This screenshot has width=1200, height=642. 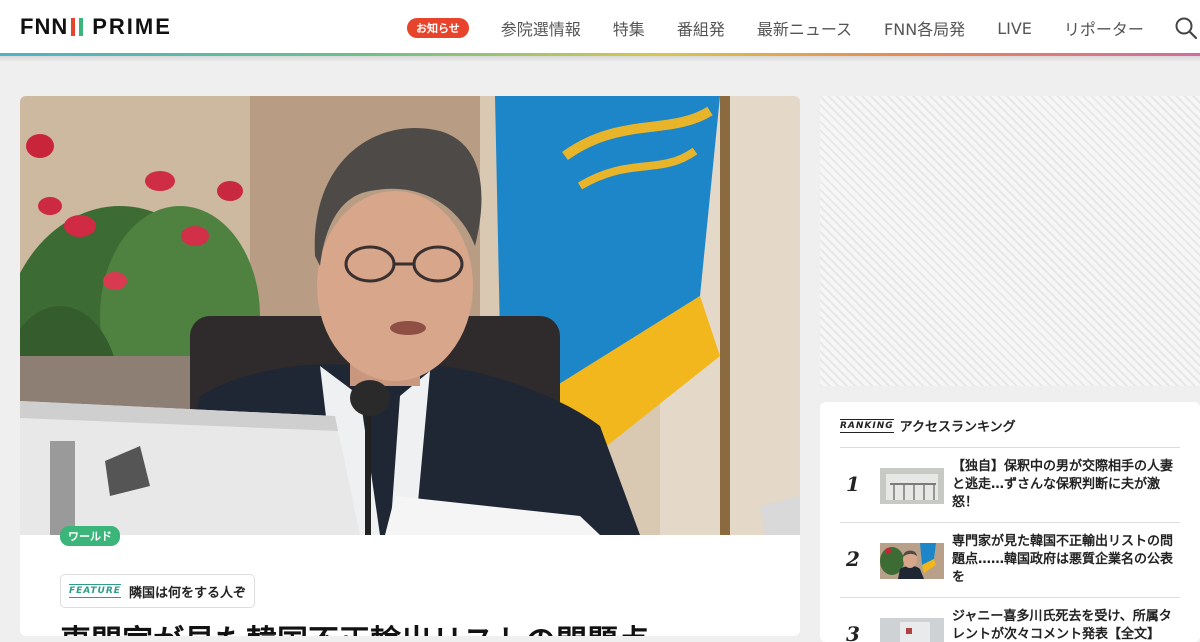 What do you see at coordinates (853, 484) in the screenshot?
I see `rank-number: 1` at bounding box center [853, 484].